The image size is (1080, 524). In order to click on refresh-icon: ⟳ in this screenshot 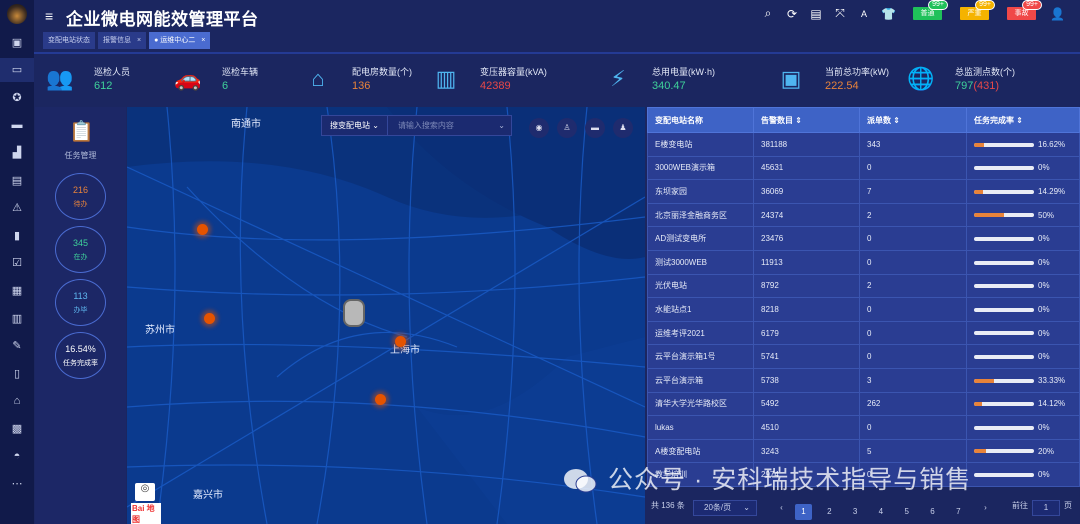, I will do `click(792, 14)`.